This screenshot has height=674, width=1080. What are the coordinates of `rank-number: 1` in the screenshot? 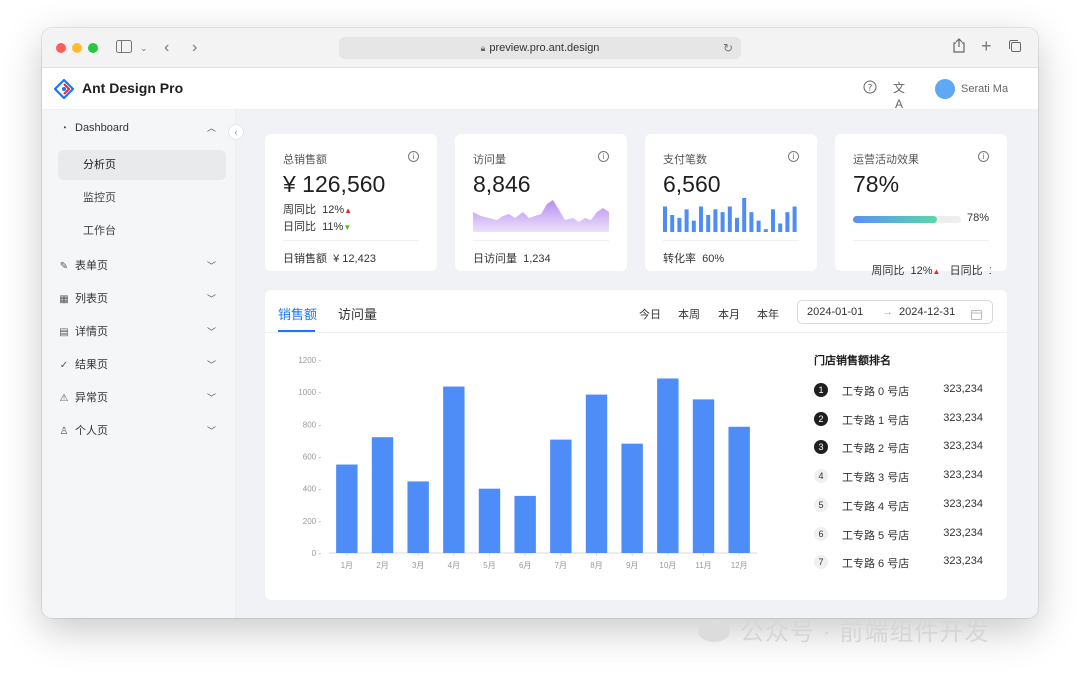 It's located at (821, 390).